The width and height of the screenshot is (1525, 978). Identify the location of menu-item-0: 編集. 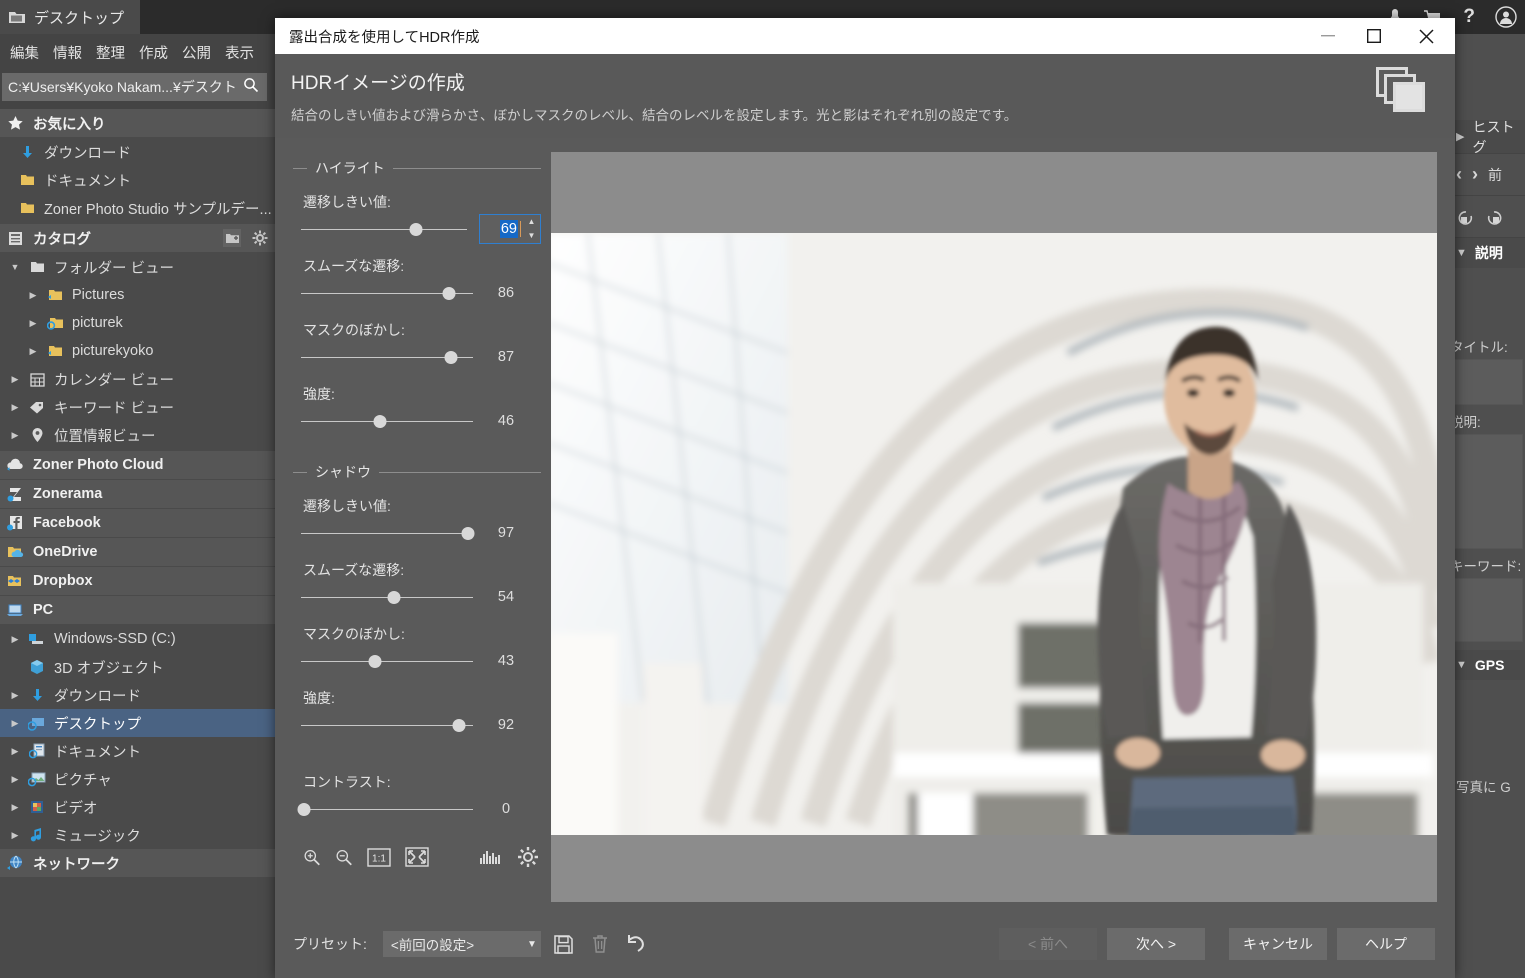
(24, 52).